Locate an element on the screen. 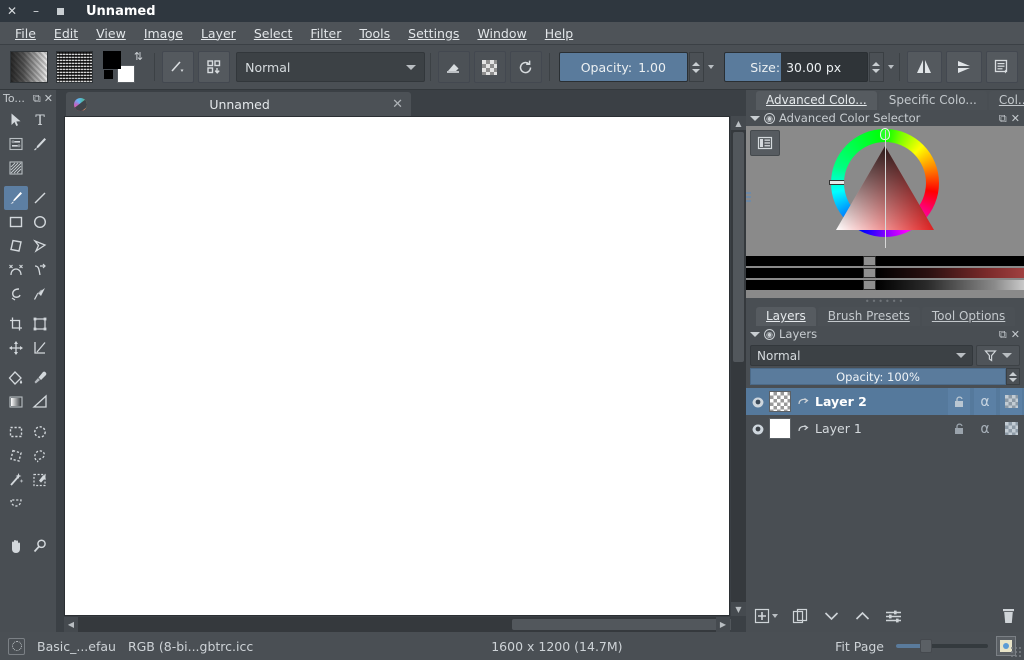  layer-opacity-slider: Opacity: 100% is located at coordinates (878, 376).